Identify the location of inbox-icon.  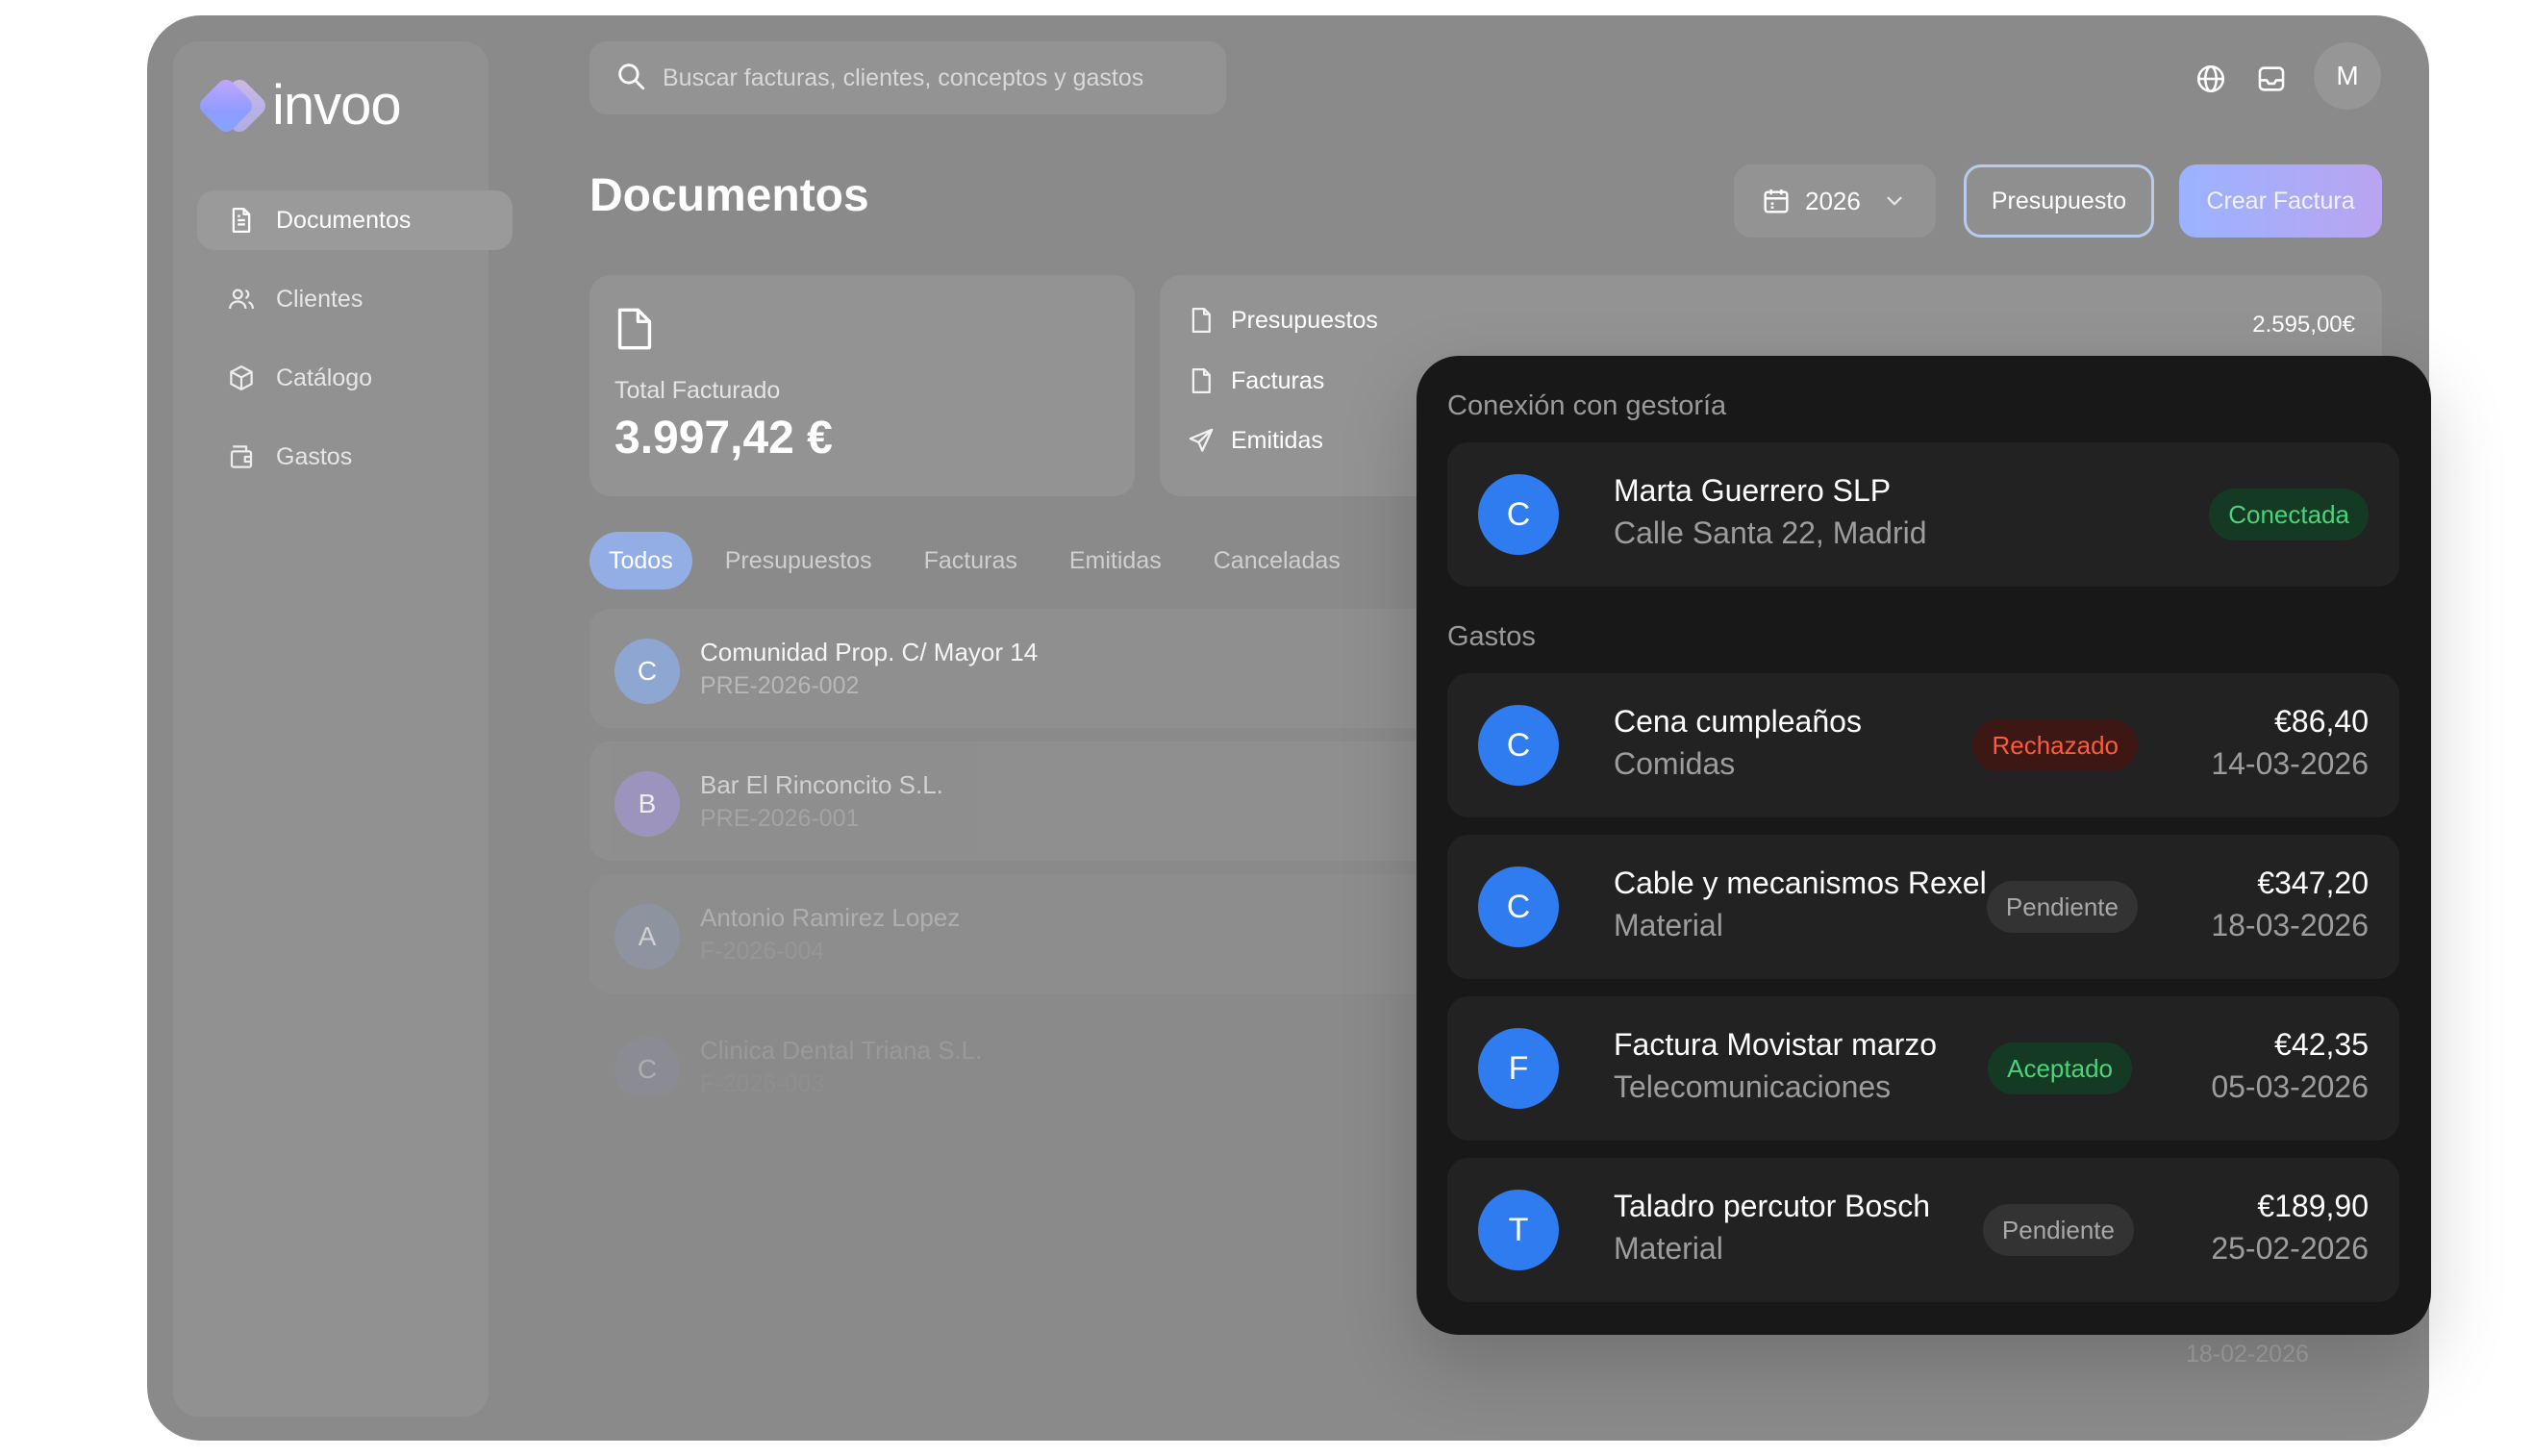
(2271, 79).